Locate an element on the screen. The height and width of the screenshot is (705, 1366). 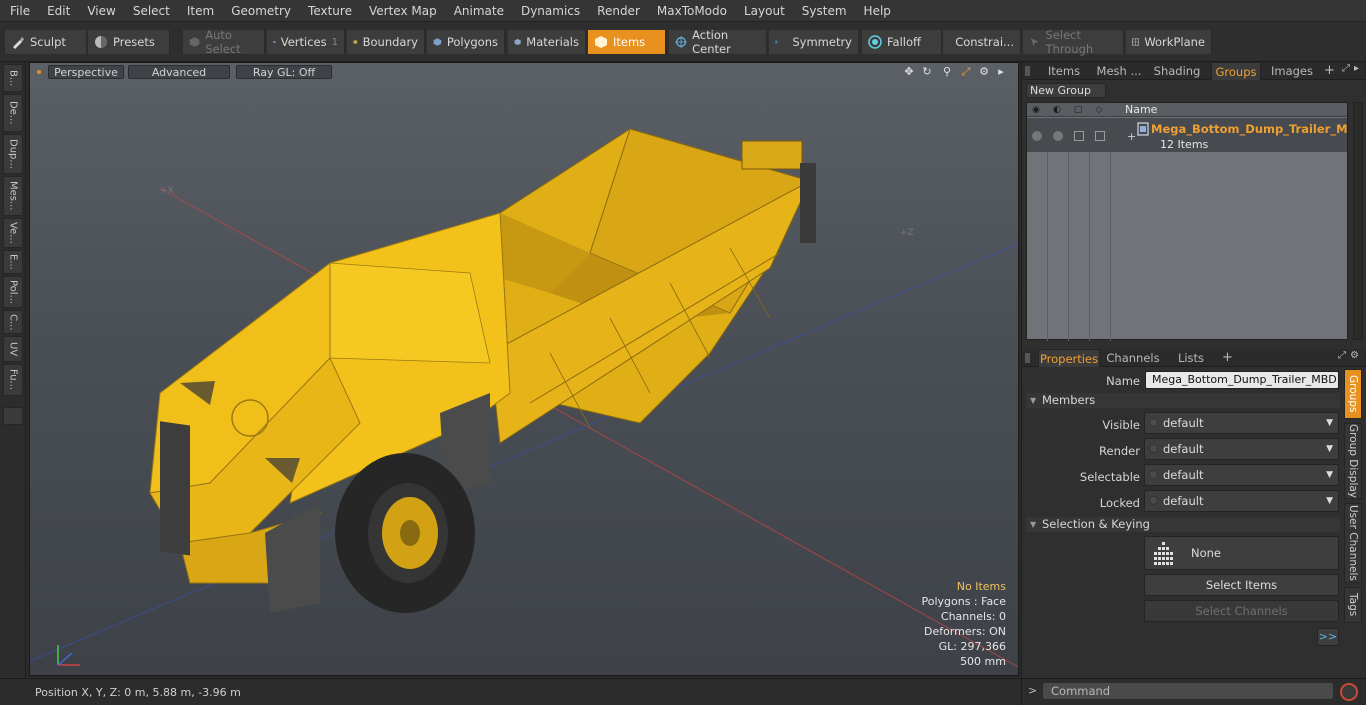
menu-render: Render is located at coordinates (617, 11).